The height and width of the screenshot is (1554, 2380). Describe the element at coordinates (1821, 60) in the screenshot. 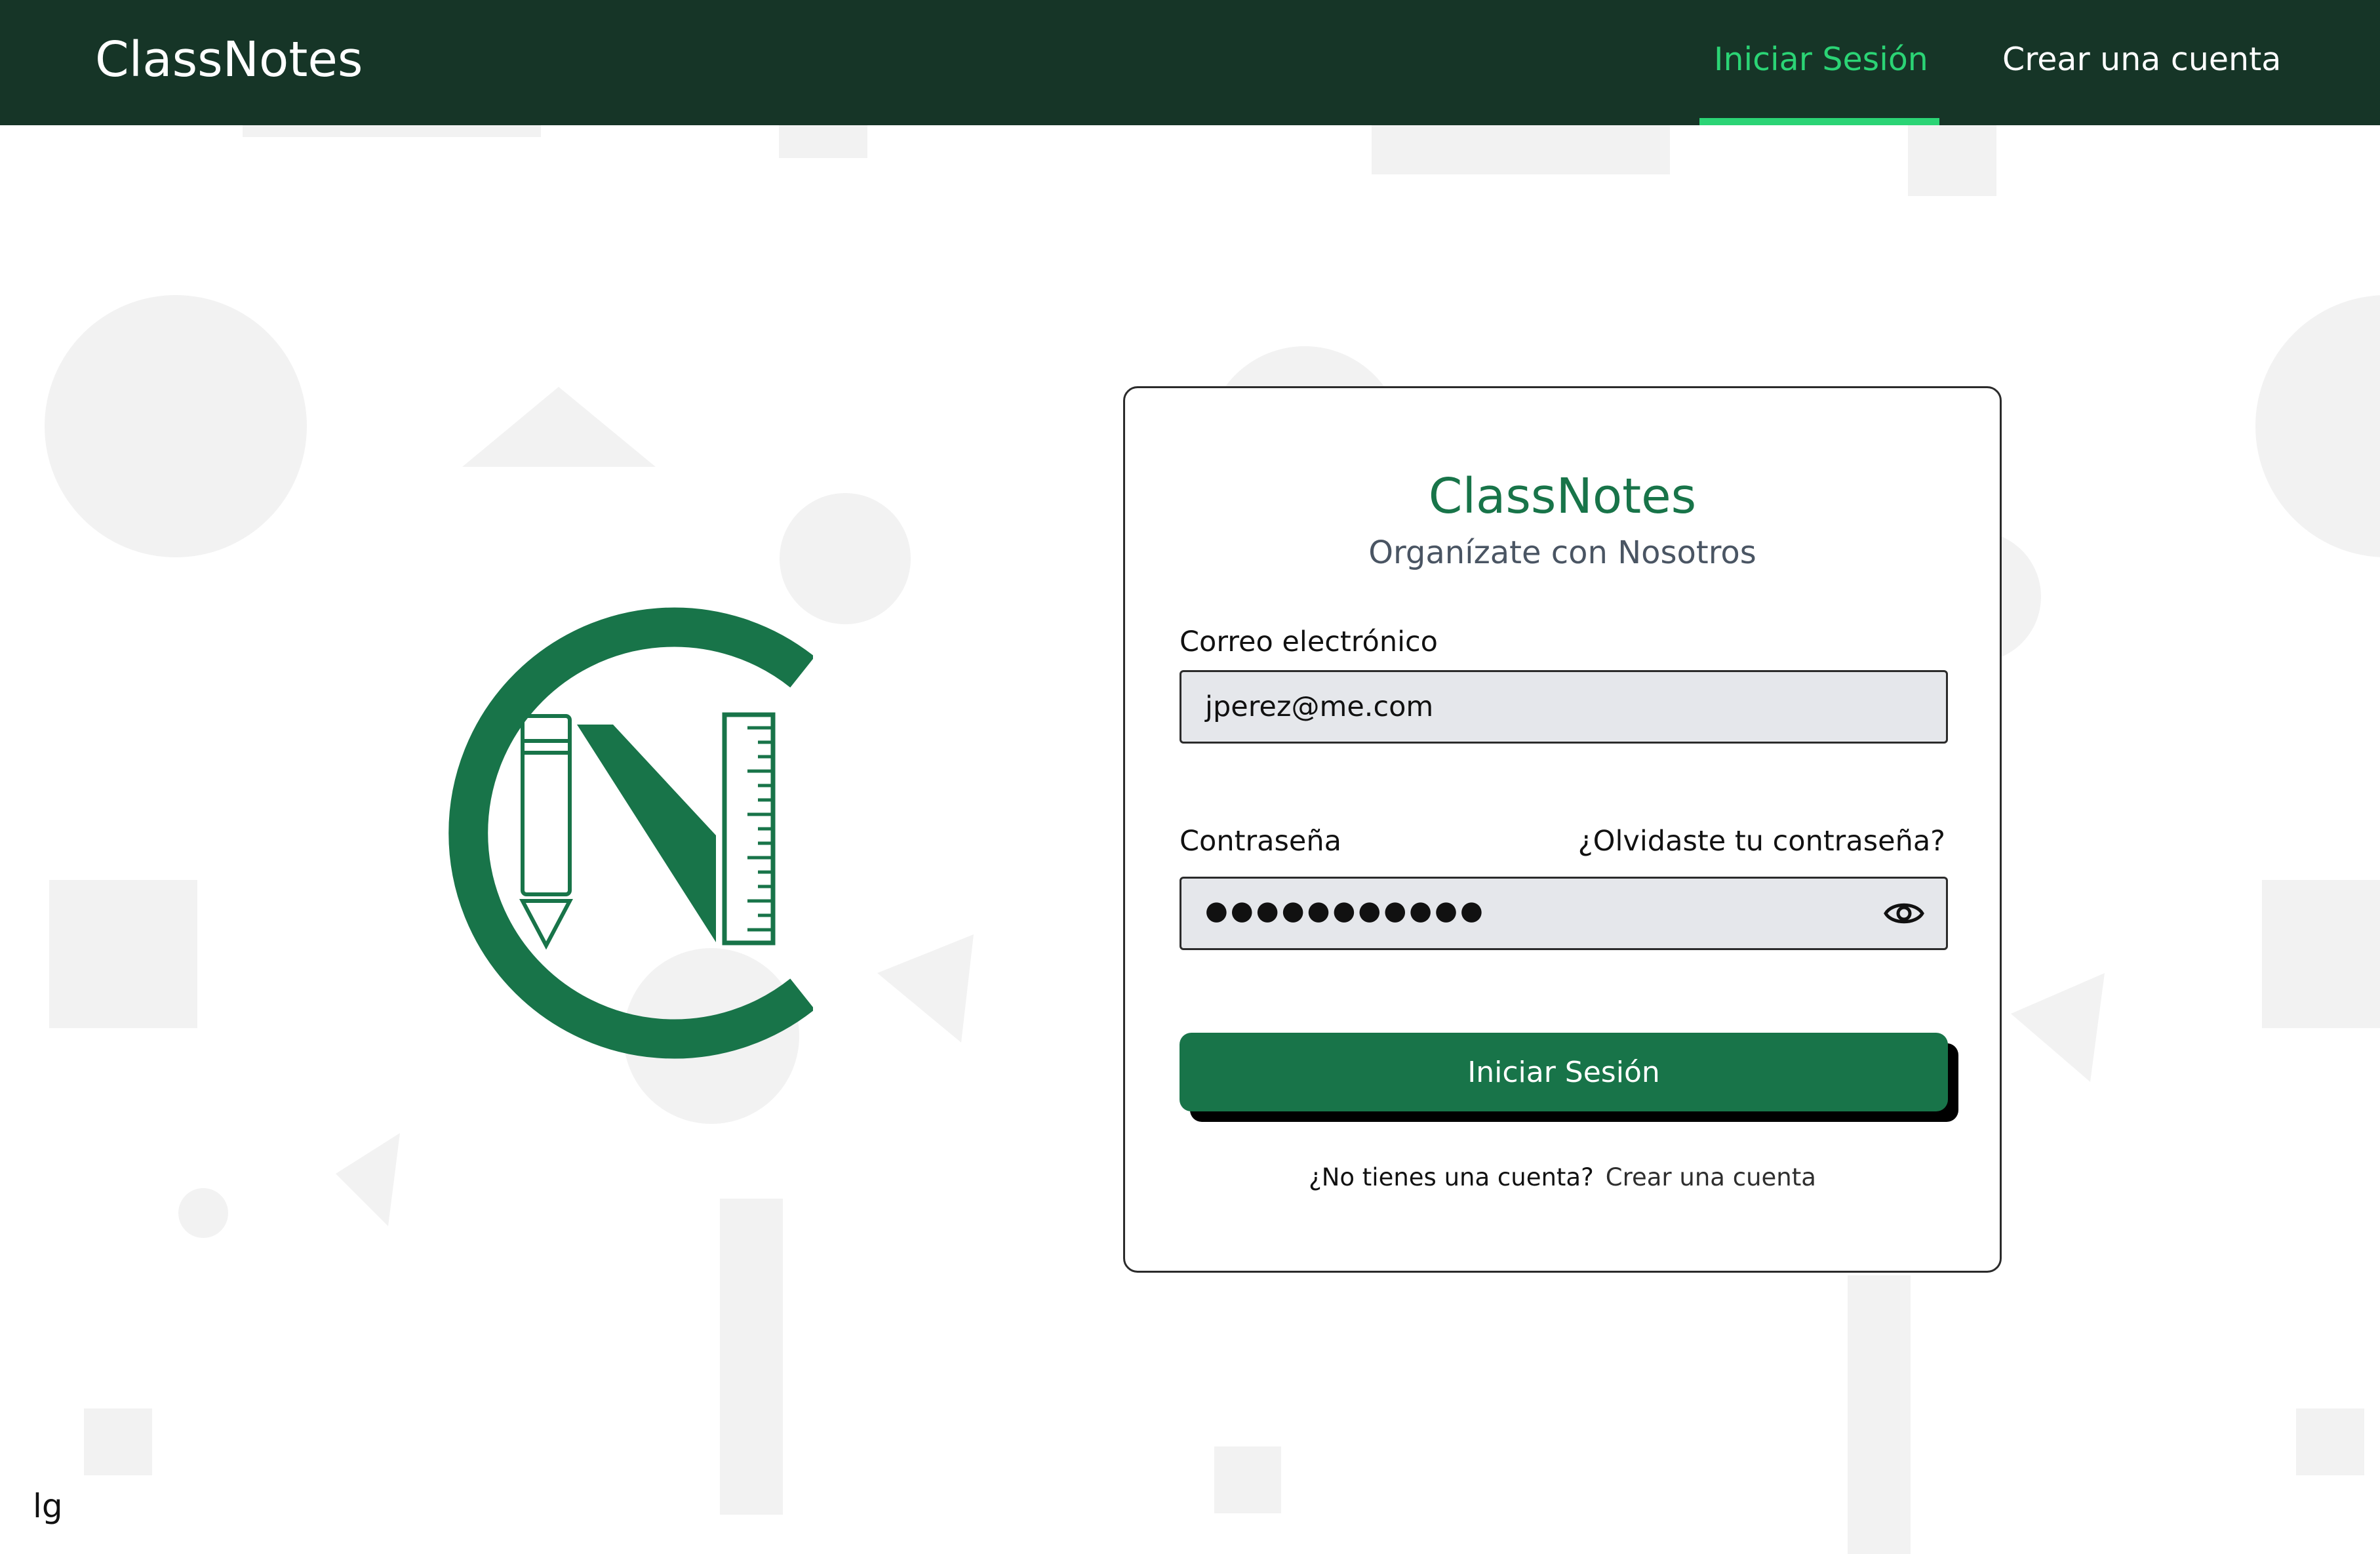

I see `nav-login-link: Iniciar Sesión` at that location.